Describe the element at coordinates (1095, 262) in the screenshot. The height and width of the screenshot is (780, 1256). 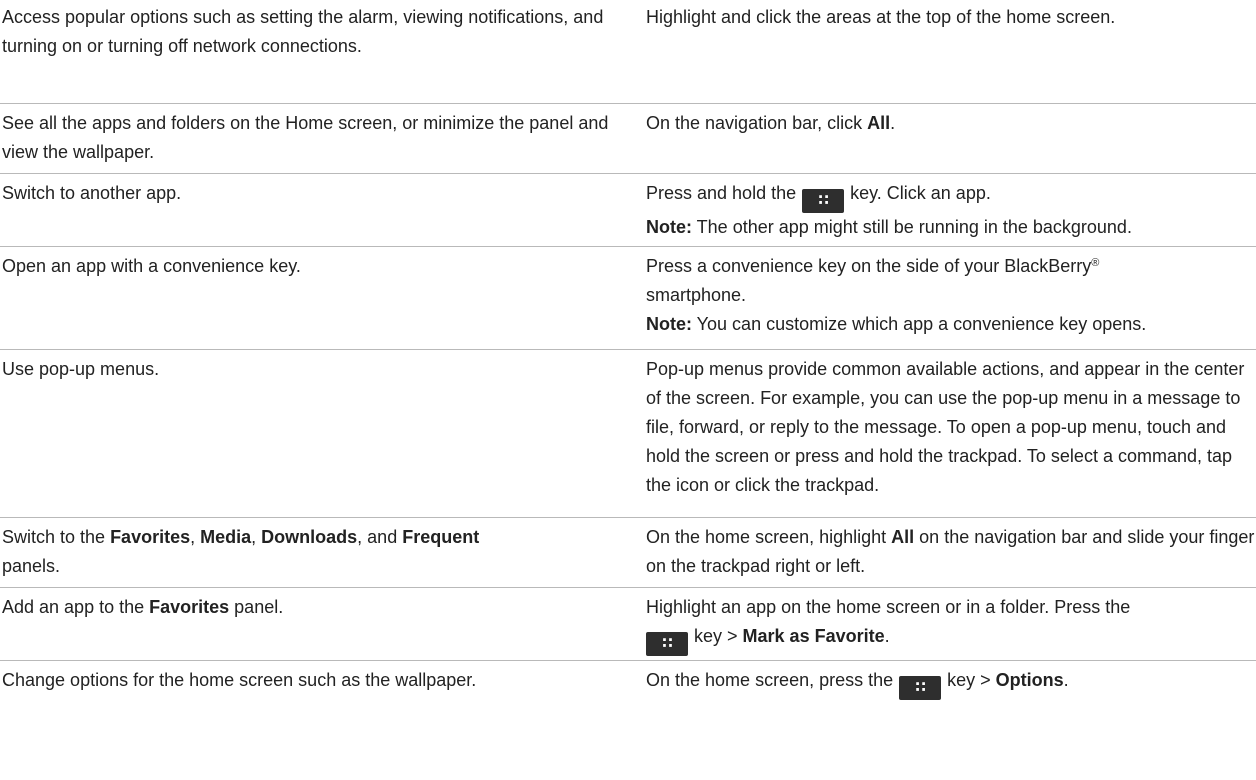
I see `registered-mark: ®` at that location.